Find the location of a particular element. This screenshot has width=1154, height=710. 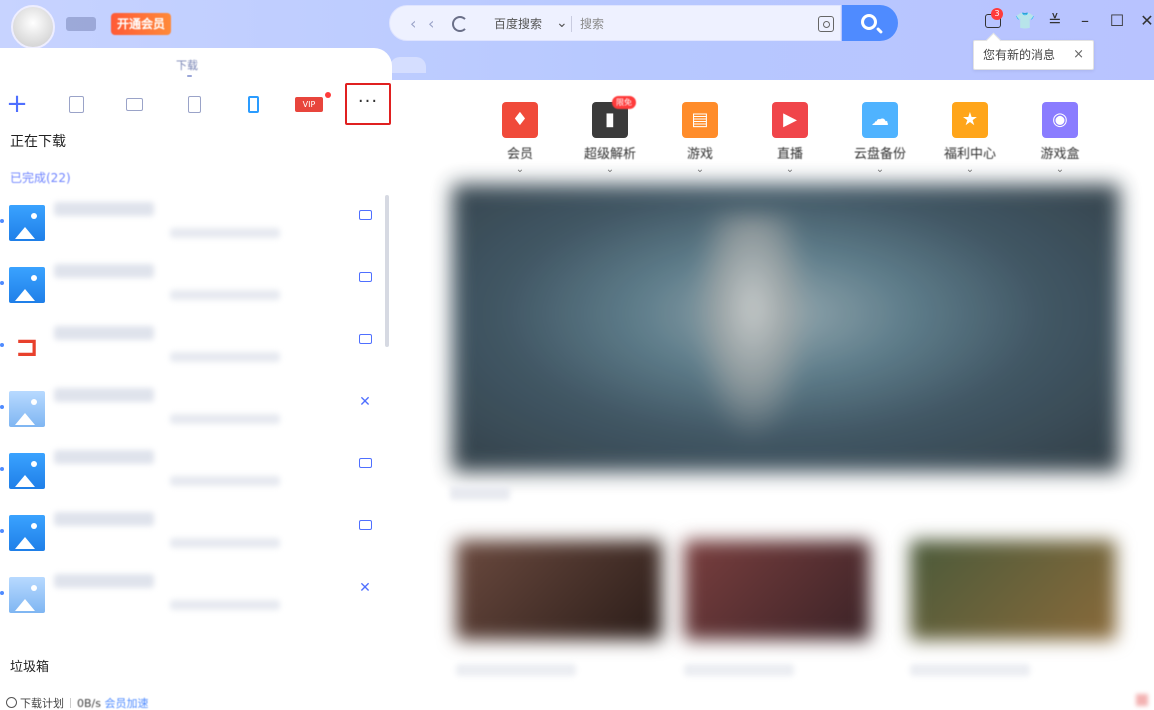

divider is located at coordinates (571, 24).